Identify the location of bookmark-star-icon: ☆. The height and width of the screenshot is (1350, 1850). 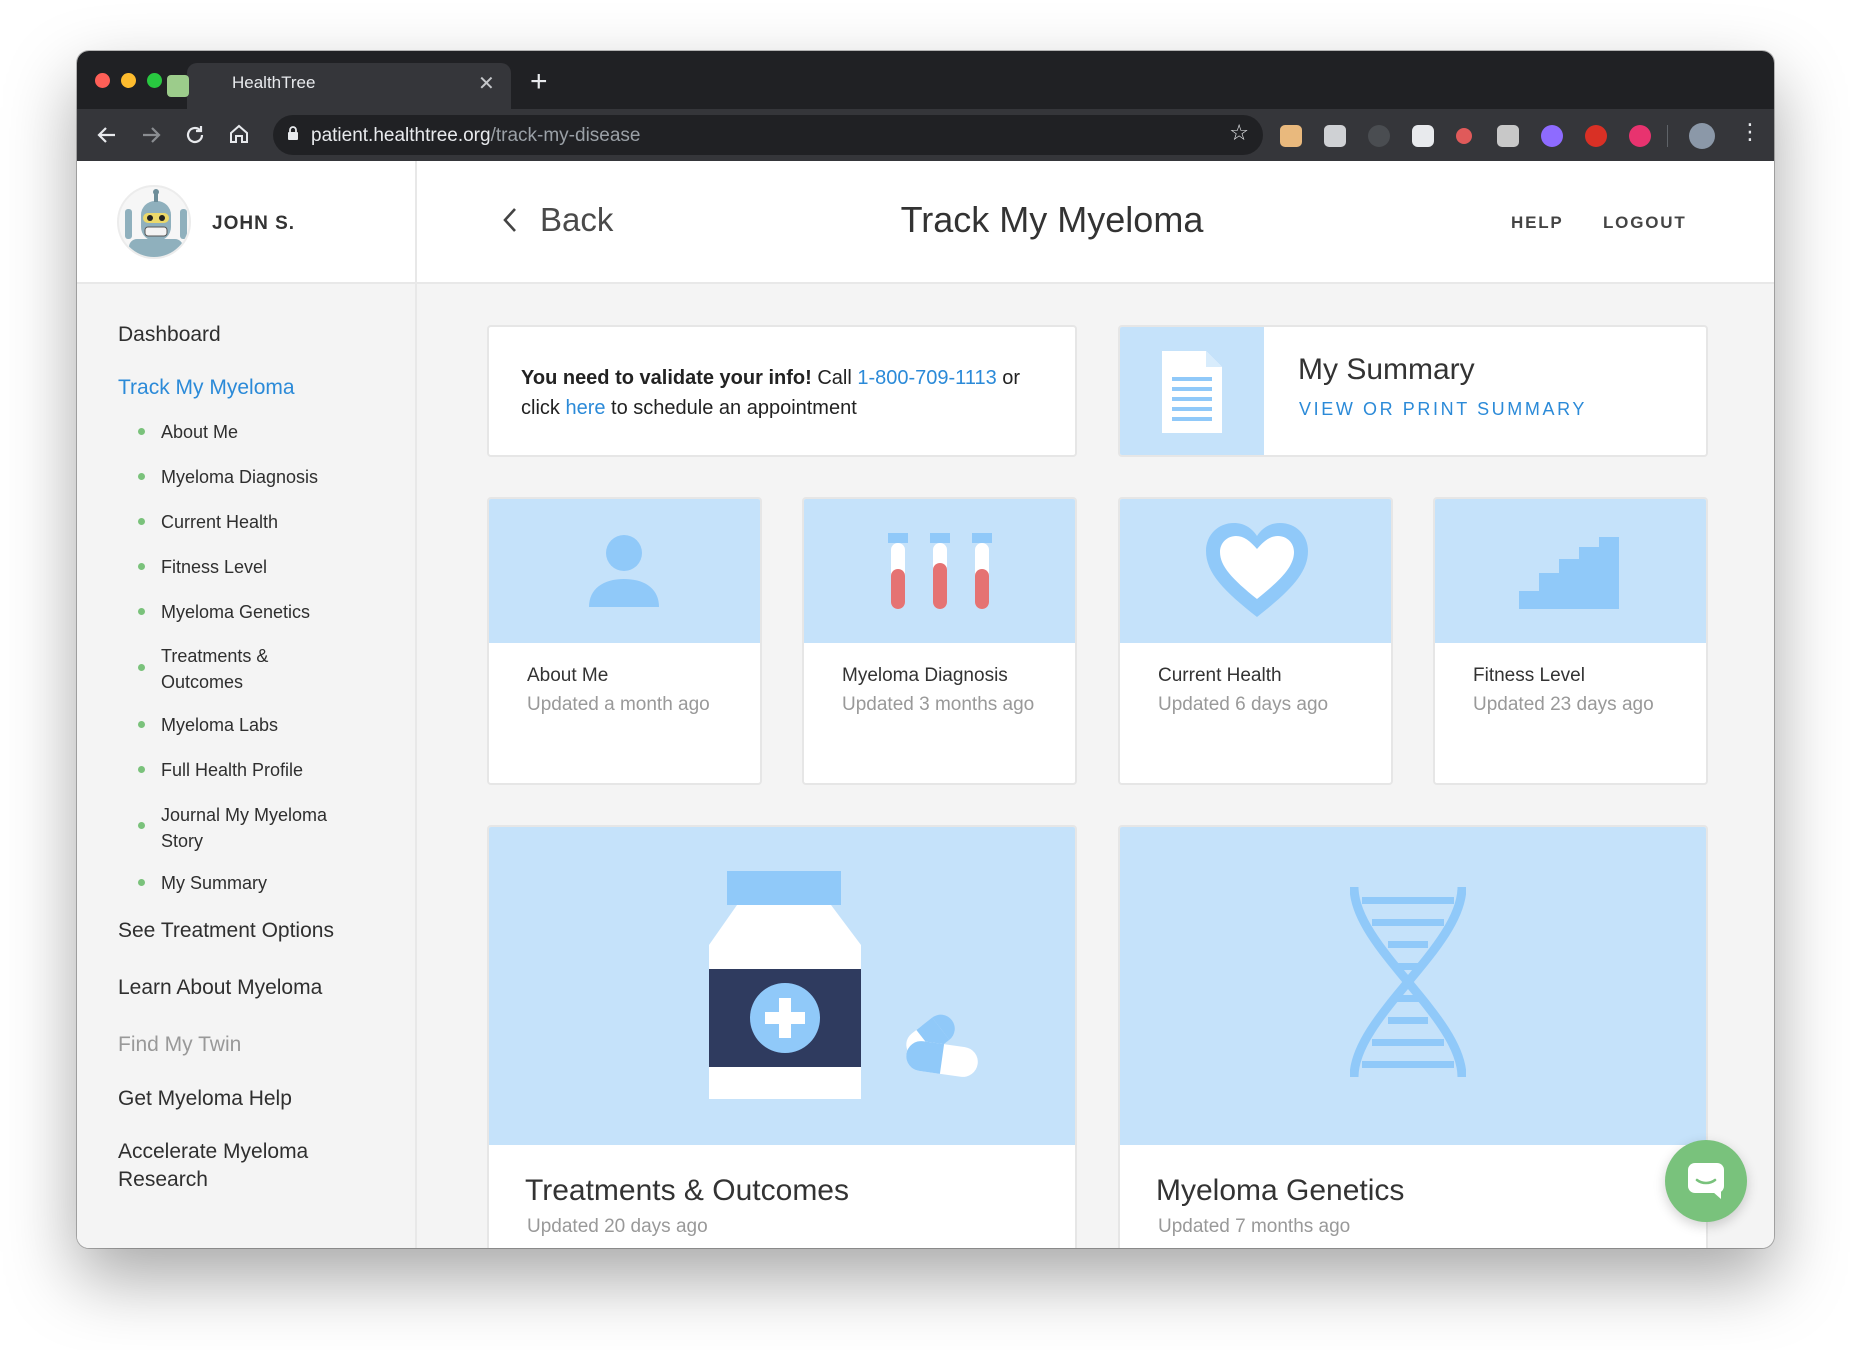
(1239, 133).